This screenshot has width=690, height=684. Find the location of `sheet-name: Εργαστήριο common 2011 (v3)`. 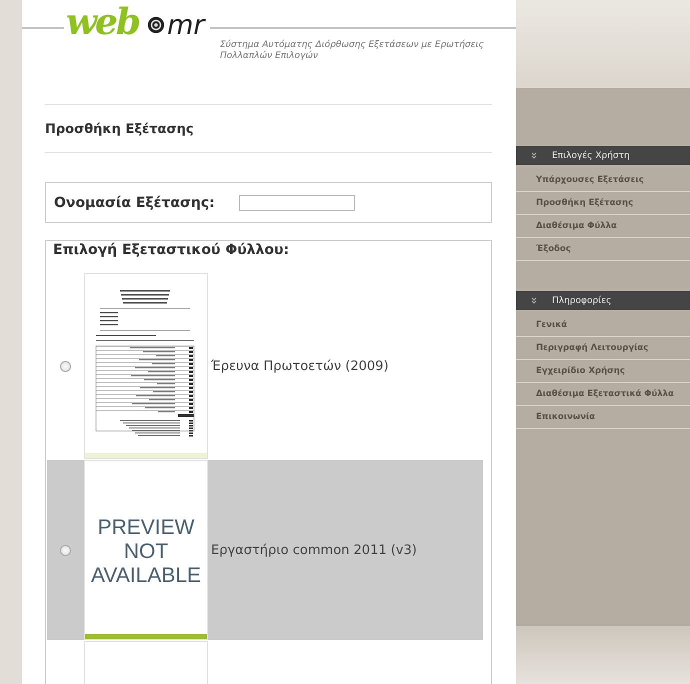

sheet-name: Εργαστήριο common 2011 (v3) is located at coordinates (313, 550).